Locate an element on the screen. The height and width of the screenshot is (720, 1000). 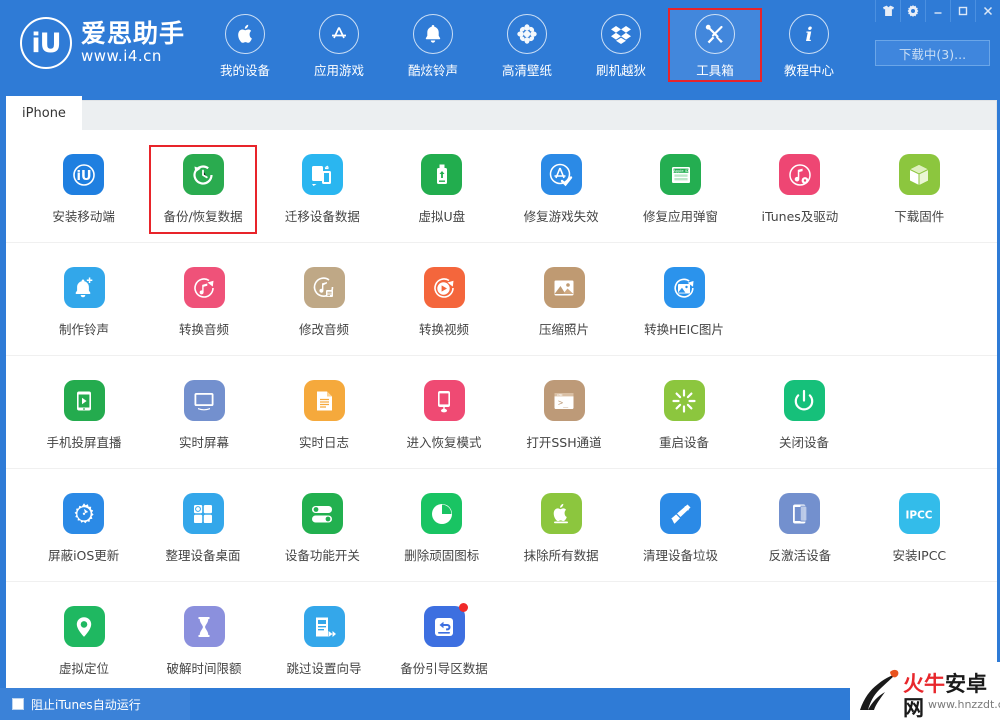
tool-download-firmware: 下载固件 is located at coordinates (919, 193).